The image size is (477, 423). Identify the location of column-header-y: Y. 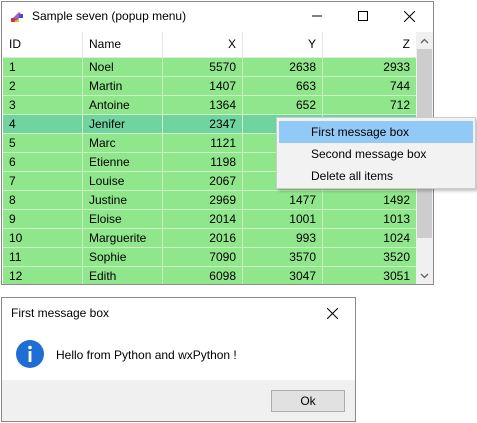
(283, 44).